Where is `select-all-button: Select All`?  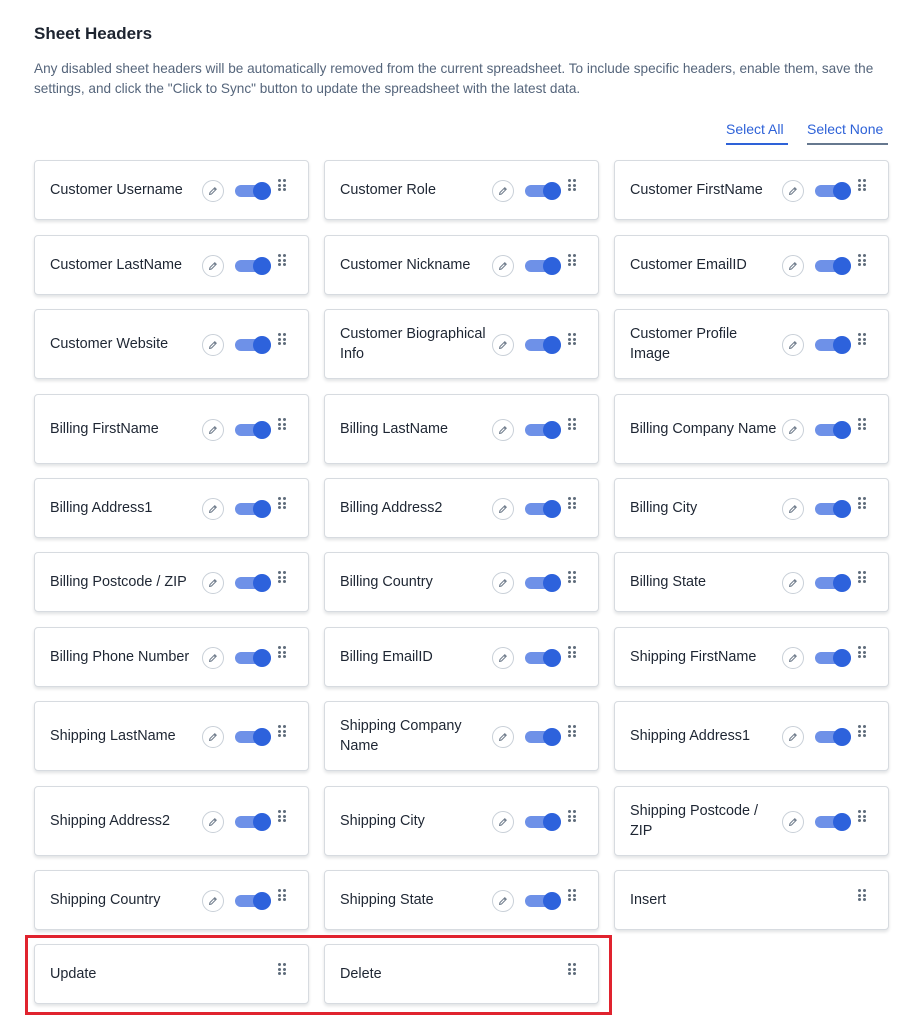
select-all-button: Select All is located at coordinates (757, 133).